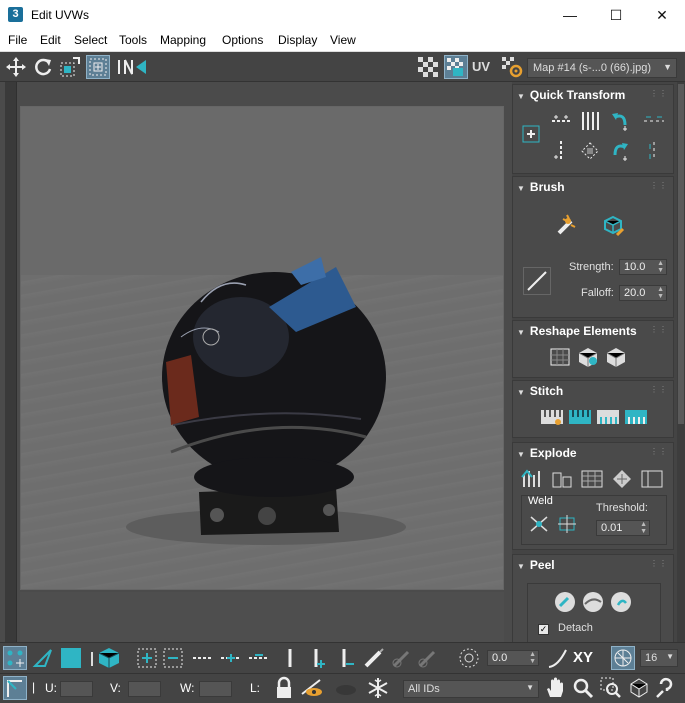 The width and height of the screenshot is (685, 703). I want to click on relax-by-polygon-icon, so click(616, 357).